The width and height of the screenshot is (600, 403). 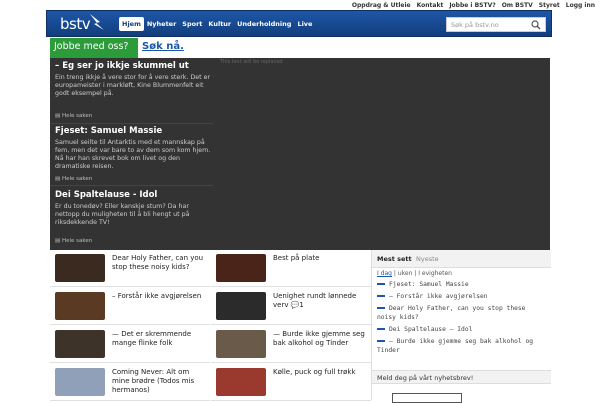 I want to click on top-link-login: Logg inn, so click(x=580, y=5).